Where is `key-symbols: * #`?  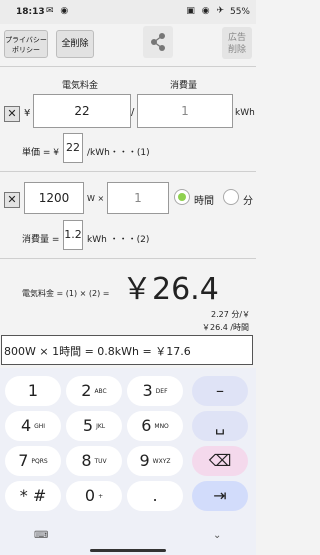
key-symbols: * # is located at coordinates (33, 496).